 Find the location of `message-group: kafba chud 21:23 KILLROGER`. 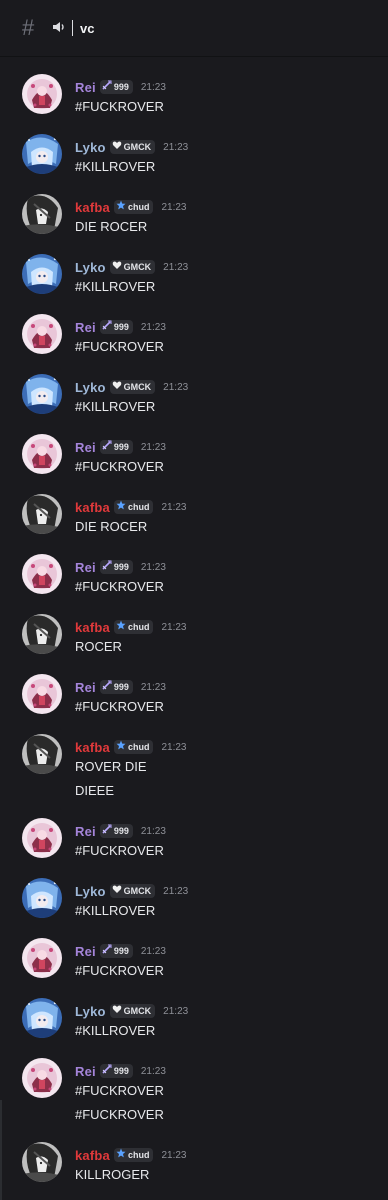

message-group: kafba chud 21:23 KILLROGER is located at coordinates (194, 1156).